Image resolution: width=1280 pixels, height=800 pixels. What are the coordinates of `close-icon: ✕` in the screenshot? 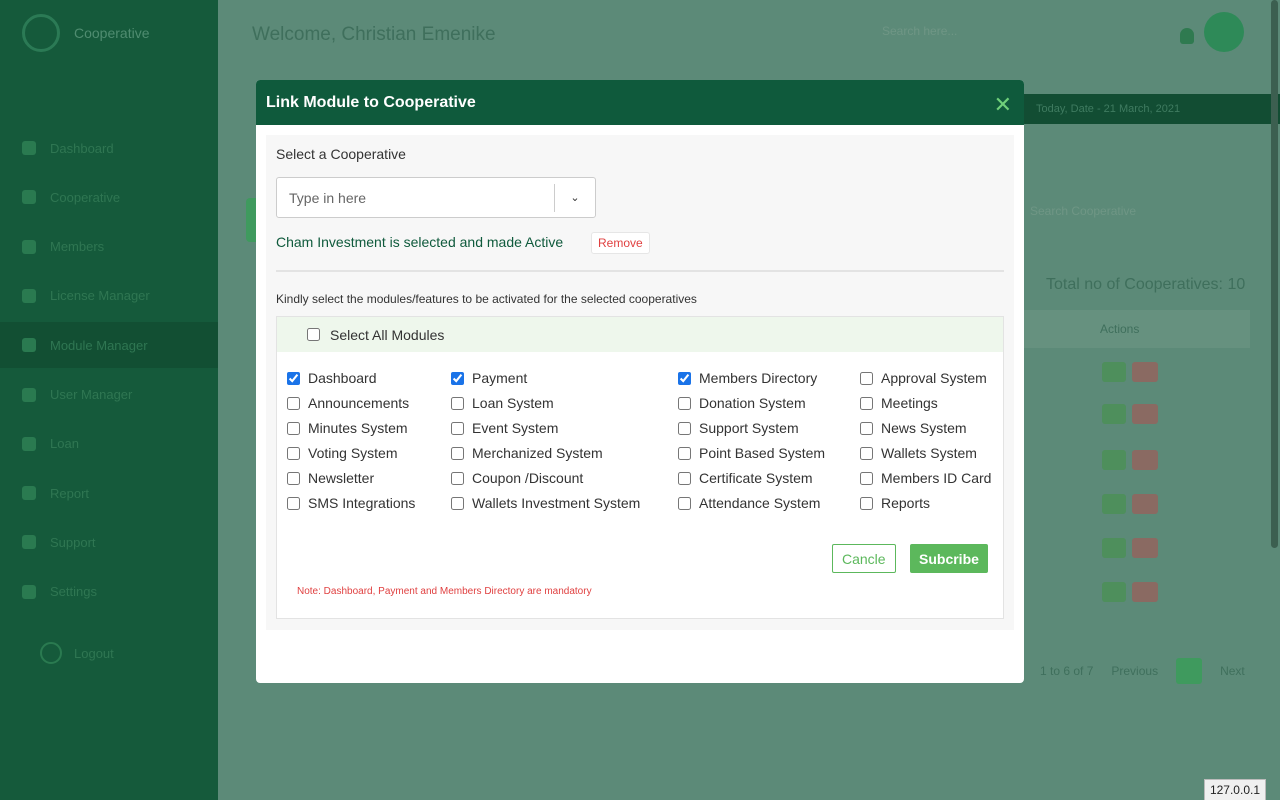 It's located at (1003, 103).